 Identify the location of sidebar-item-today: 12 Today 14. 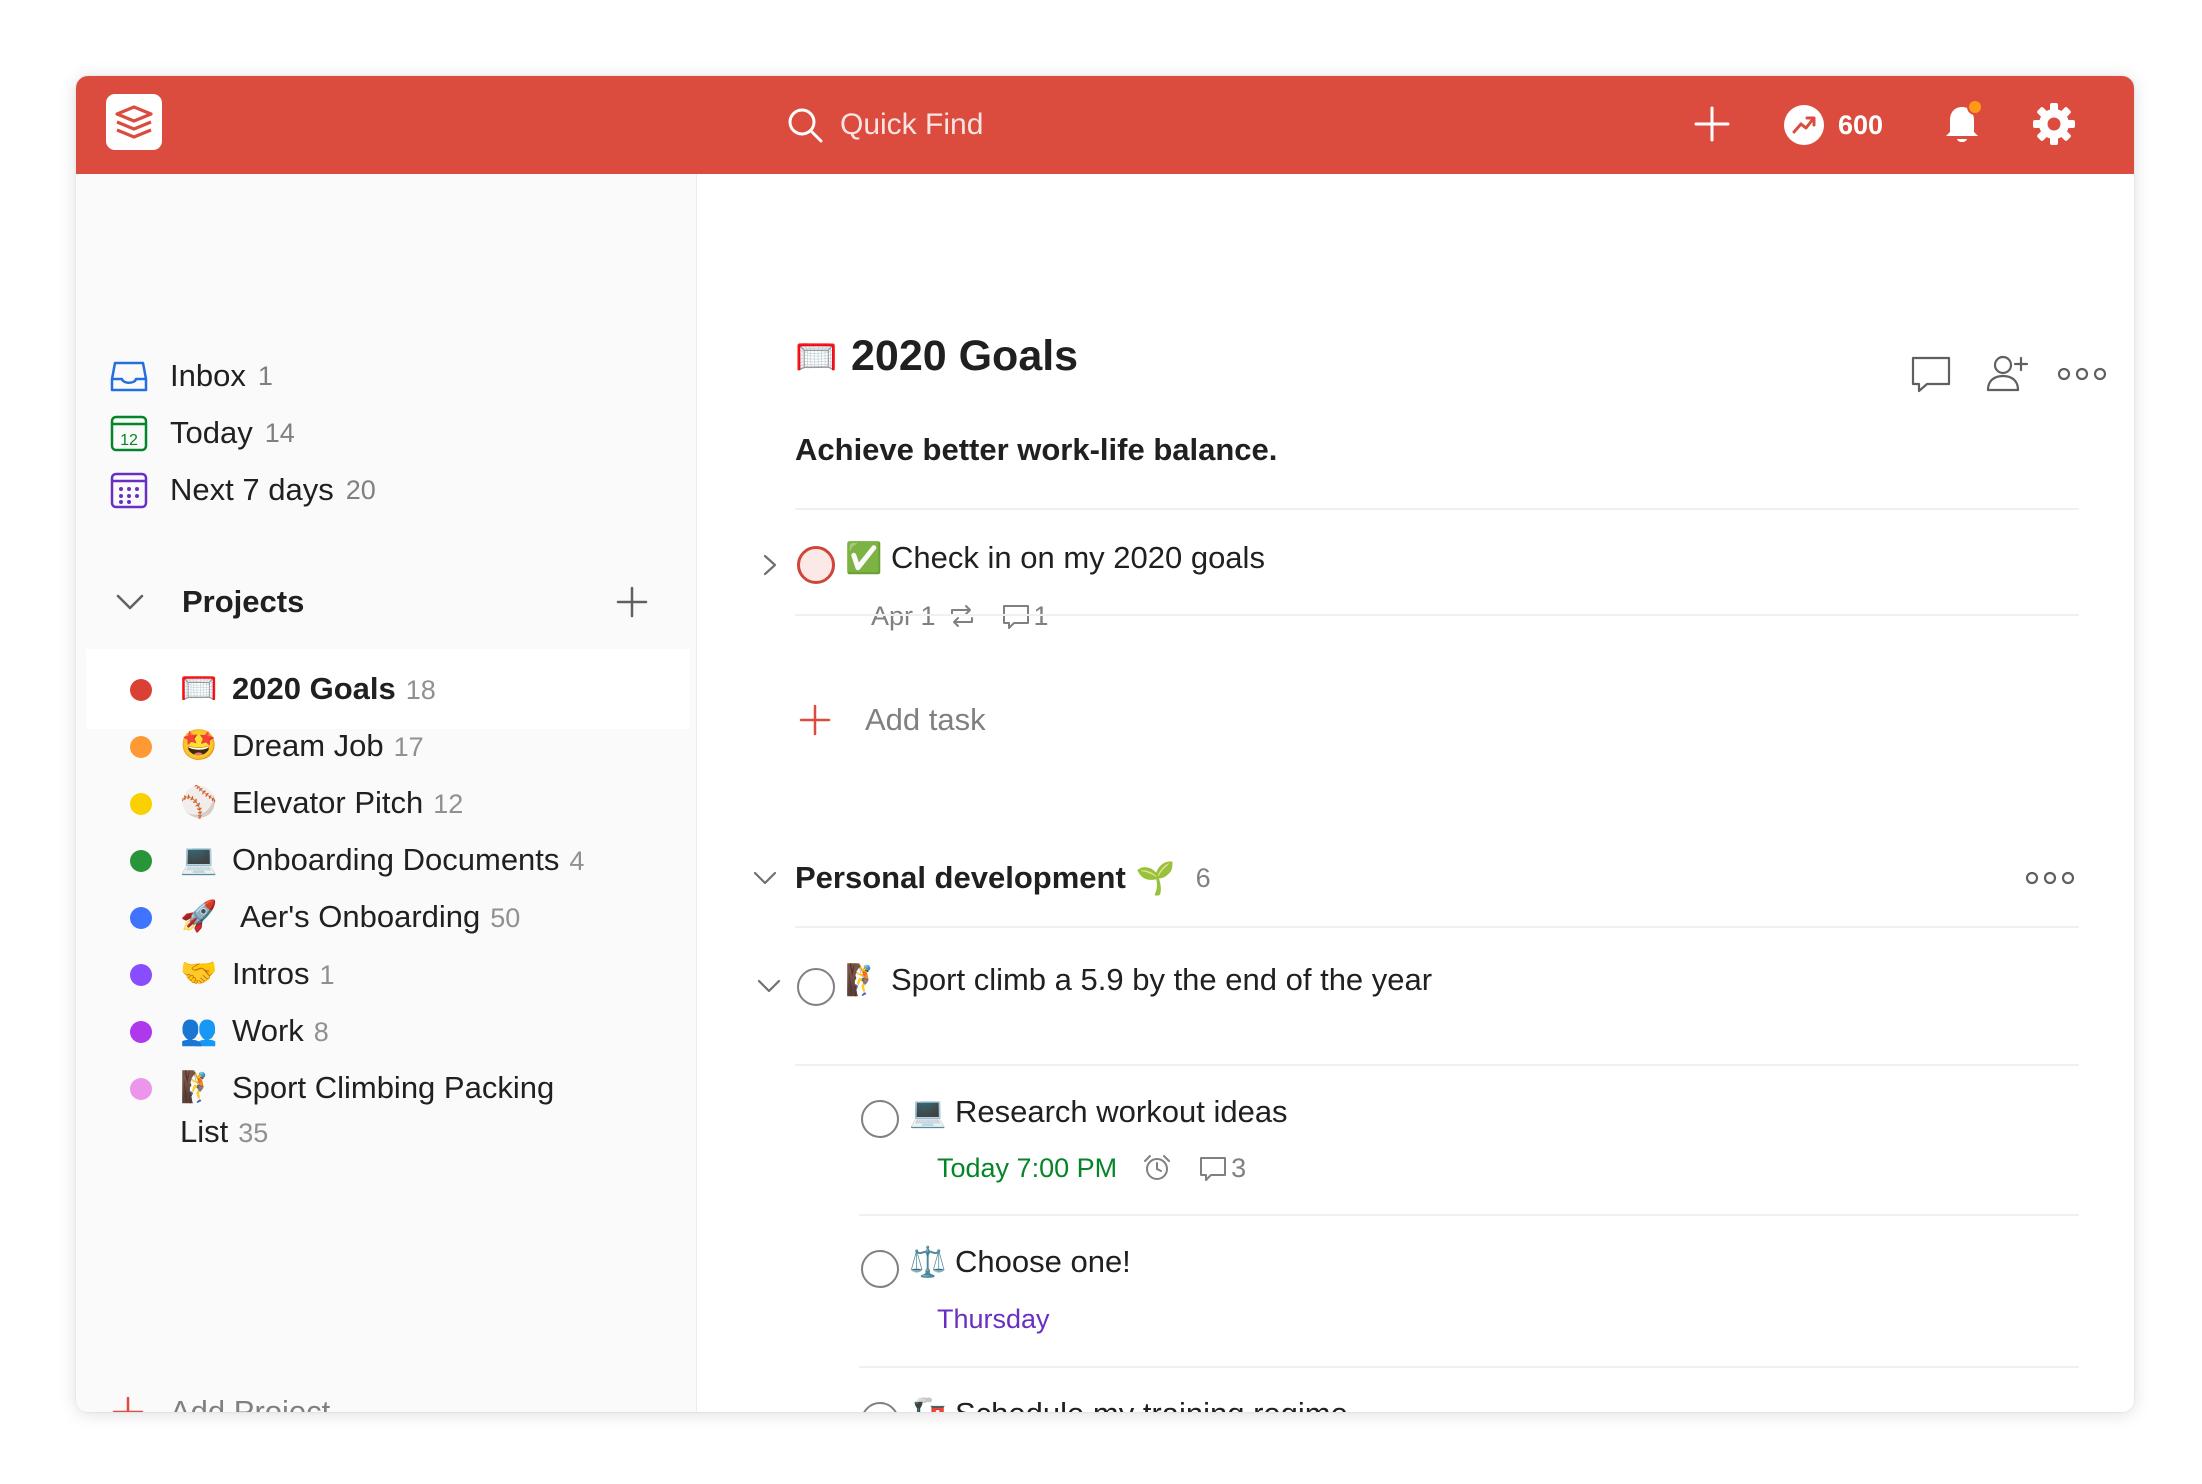
(201, 433).